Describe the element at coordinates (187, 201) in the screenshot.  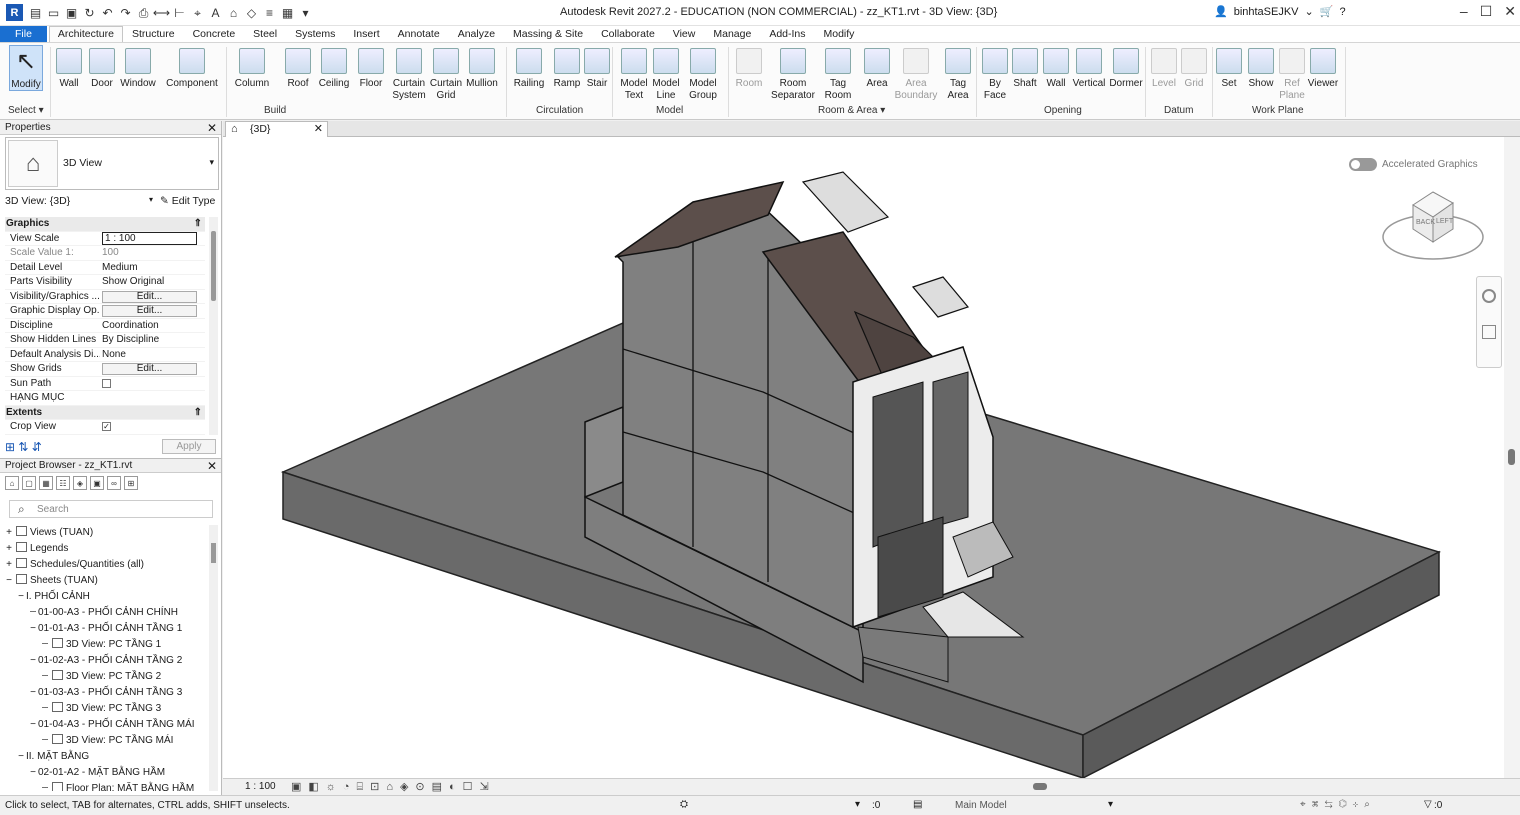
I see `edit-type-button: ✎ Edit Type` at that location.